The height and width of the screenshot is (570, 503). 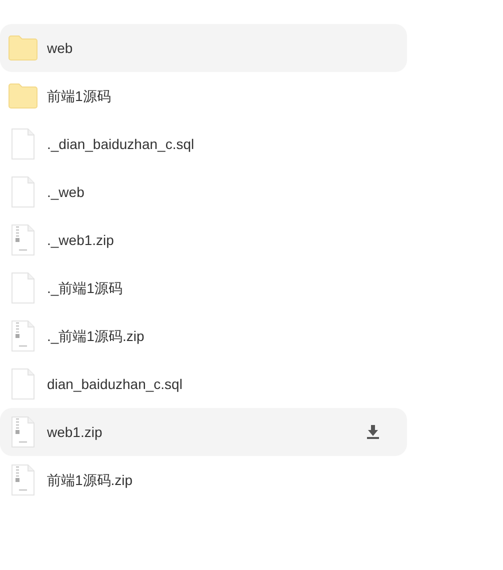 I want to click on download-icon, so click(x=373, y=432).